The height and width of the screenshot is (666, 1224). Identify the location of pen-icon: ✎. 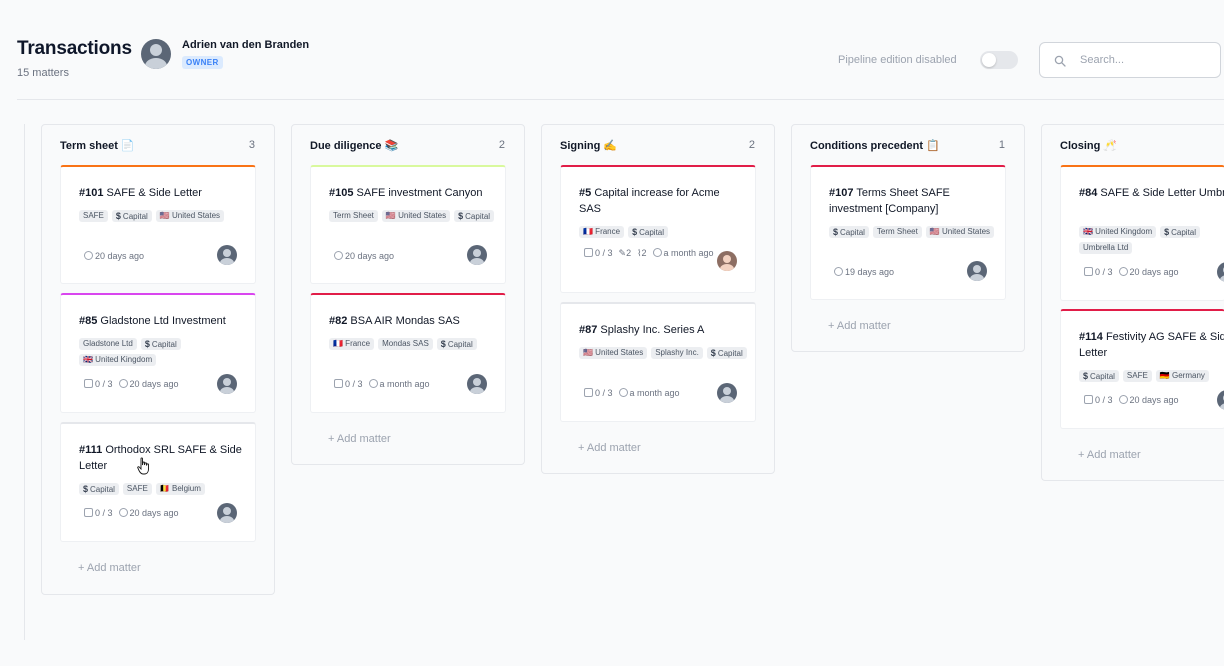
(622, 253).